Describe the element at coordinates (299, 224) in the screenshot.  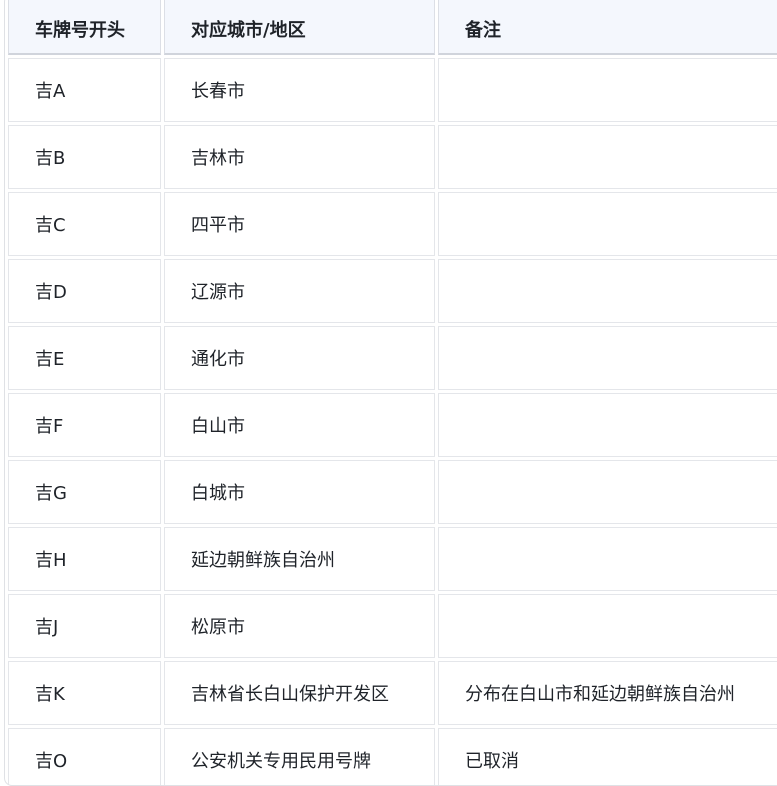
I see `cell-city: 四平市` at that location.